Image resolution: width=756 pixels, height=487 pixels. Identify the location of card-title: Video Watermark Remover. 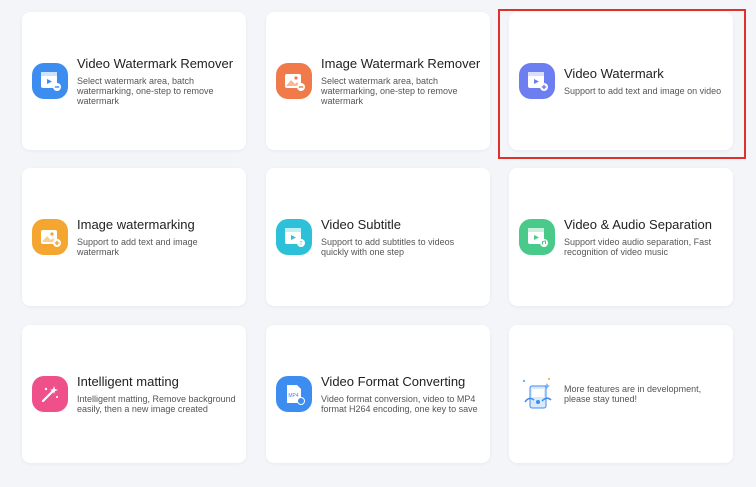
(155, 63).